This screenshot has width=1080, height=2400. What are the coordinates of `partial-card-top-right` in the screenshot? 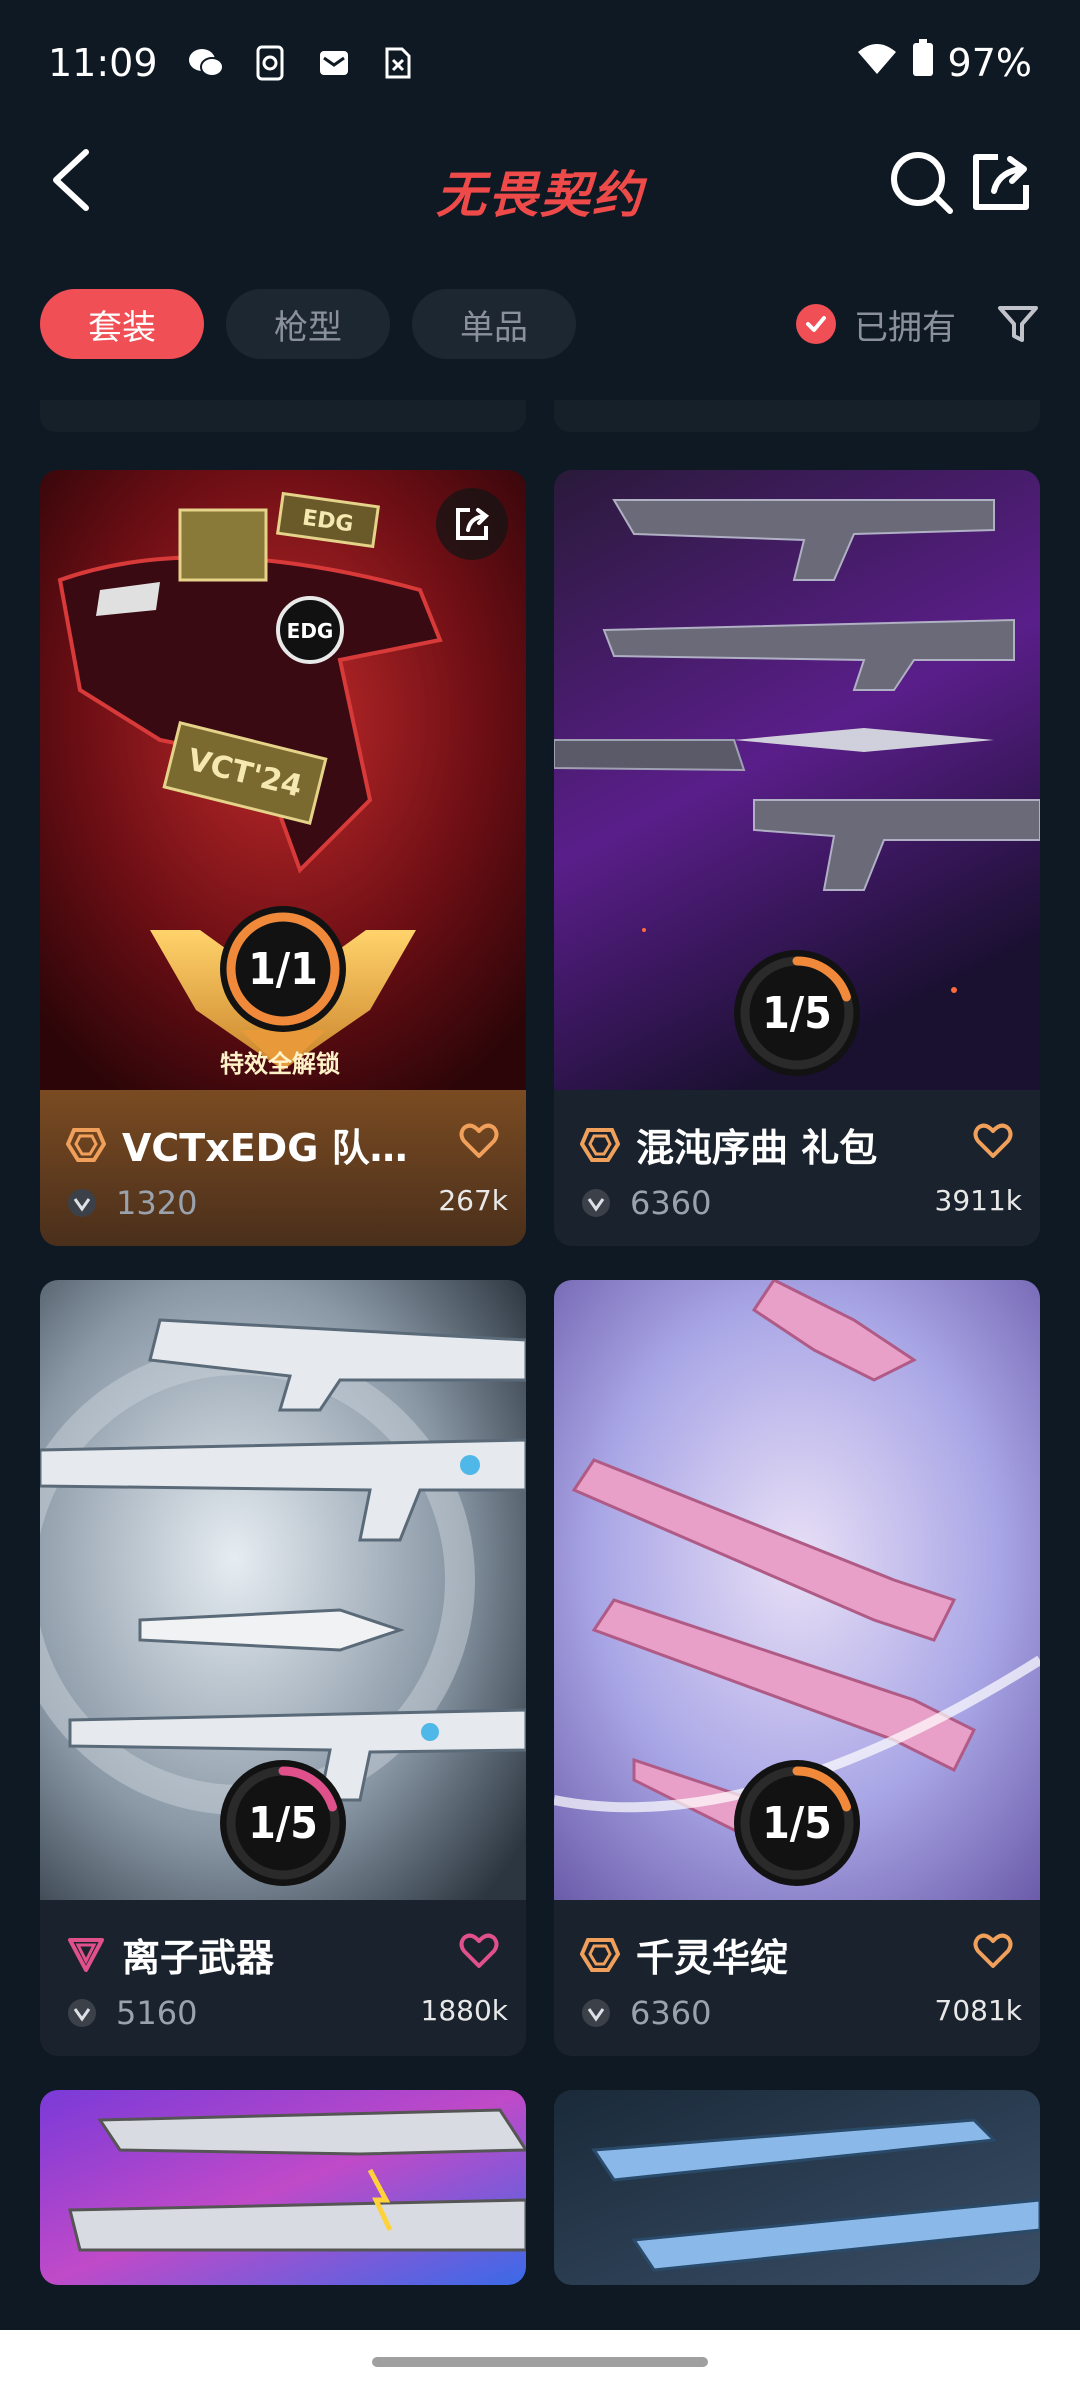 It's located at (797, 416).